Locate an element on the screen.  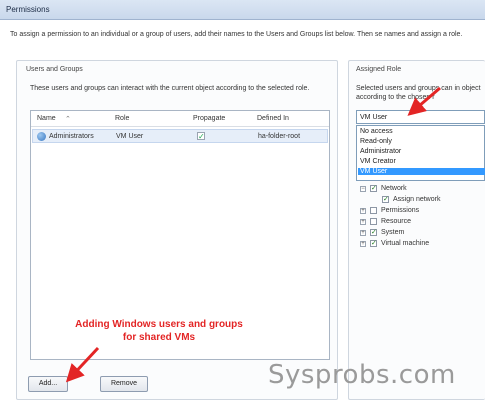
watermark: Sysprobs.com is located at coordinates (362, 375).